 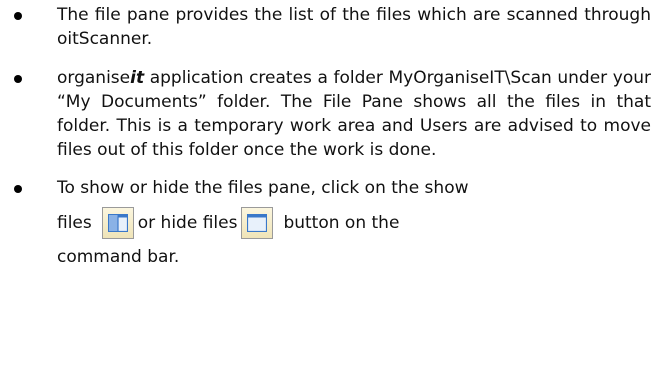 What do you see at coordinates (257, 223) in the screenshot?
I see `hide-files-icon` at bounding box center [257, 223].